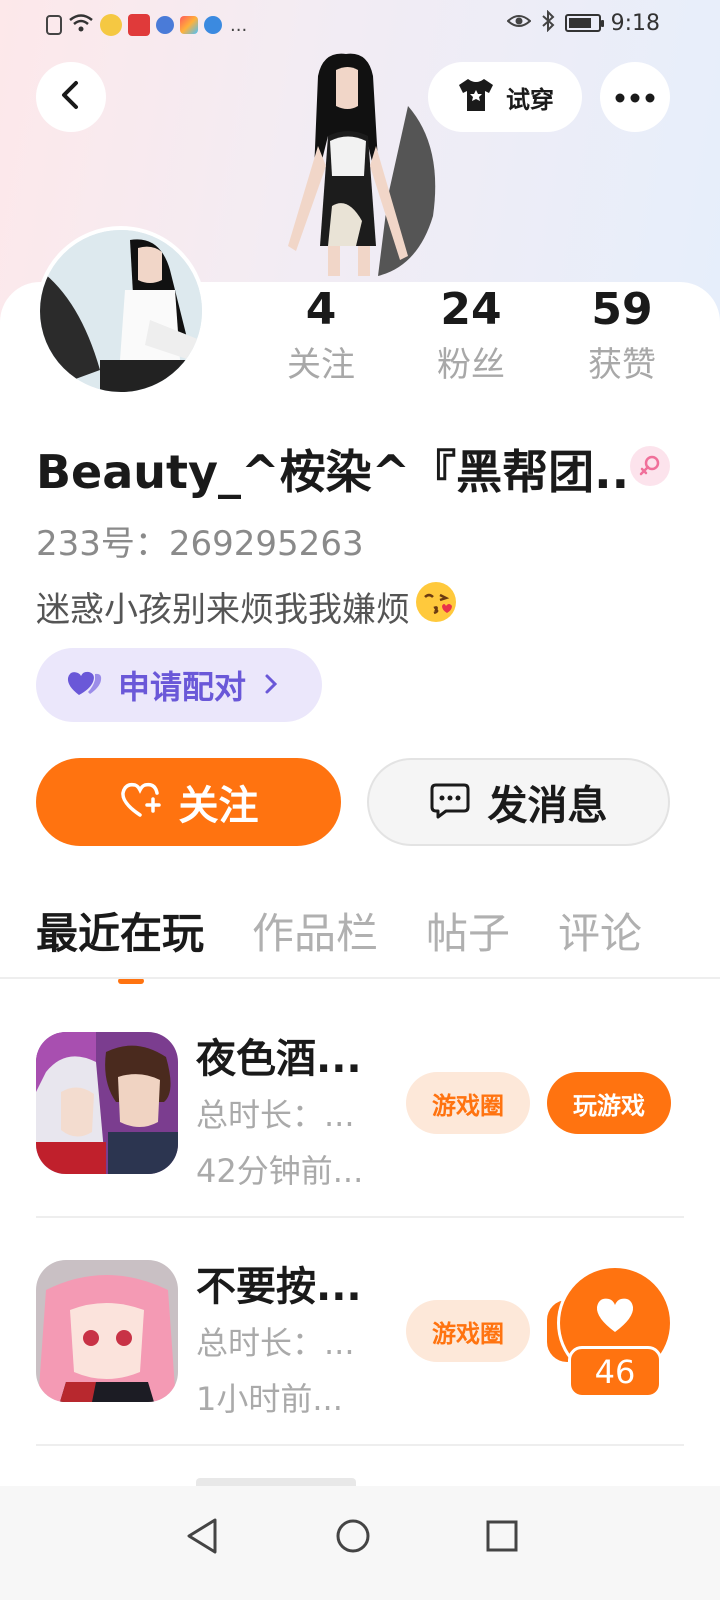 The width and height of the screenshot is (720, 1600). What do you see at coordinates (471, 365) in the screenshot?
I see `followers-label: 粉丝` at bounding box center [471, 365].